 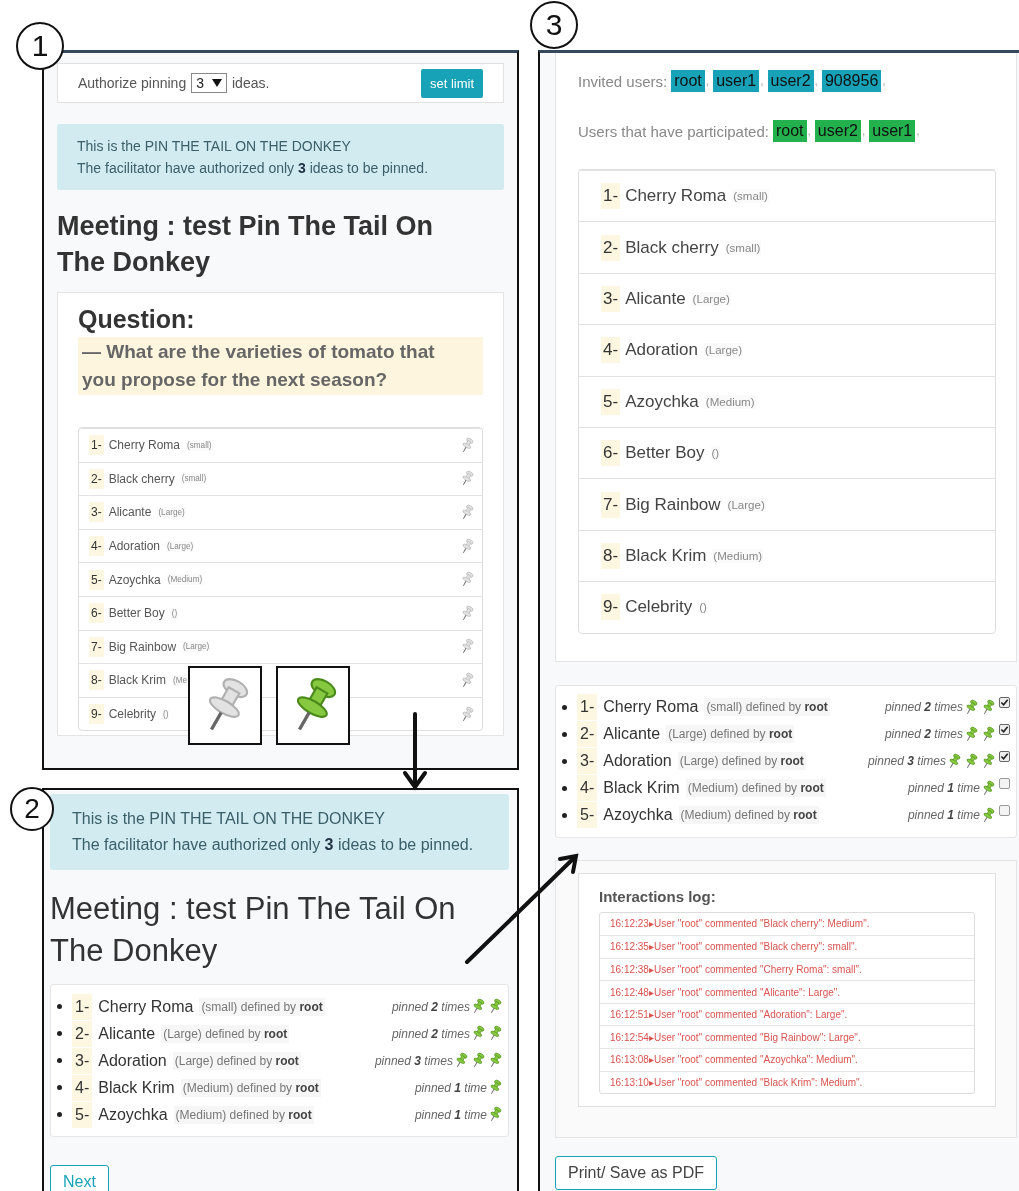 What do you see at coordinates (636, 1173) in the screenshot?
I see `print-button: Print/ Save as PDF` at bounding box center [636, 1173].